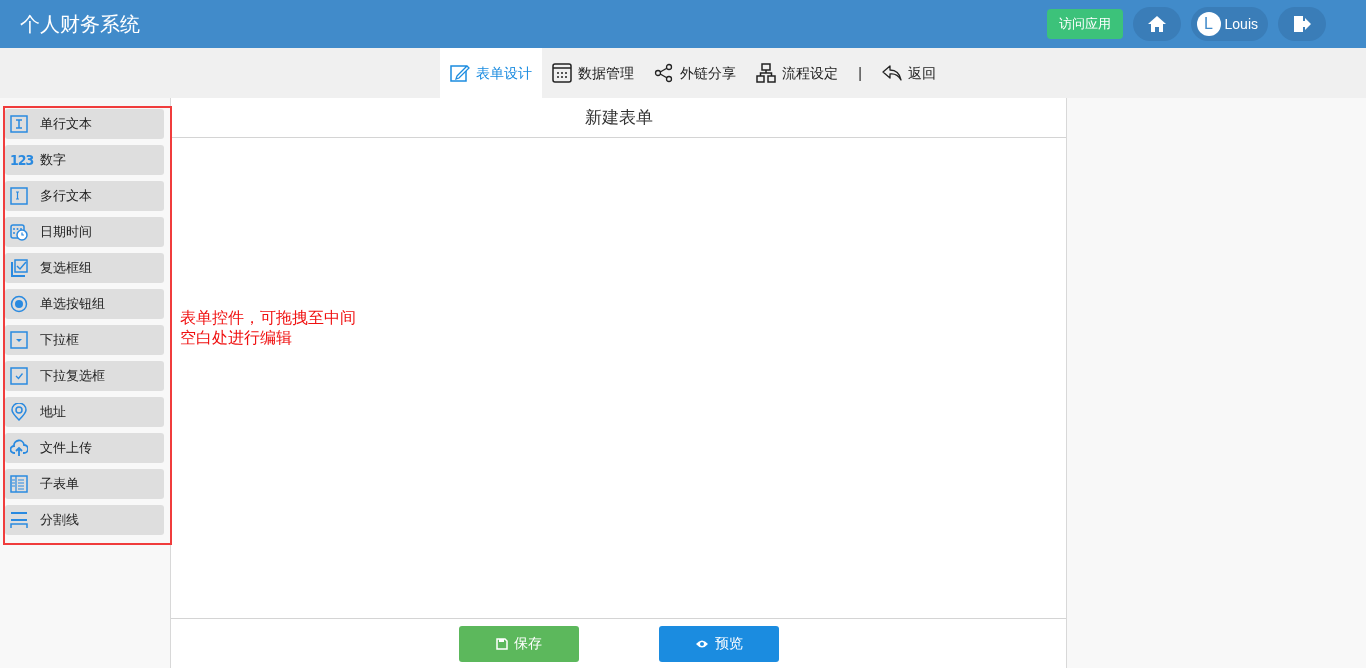 The height and width of the screenshot is (668, 1366). Describe the element at coordinates (80, 24) in the screenshot. I see `app-title: 个人财务系统` at that location.